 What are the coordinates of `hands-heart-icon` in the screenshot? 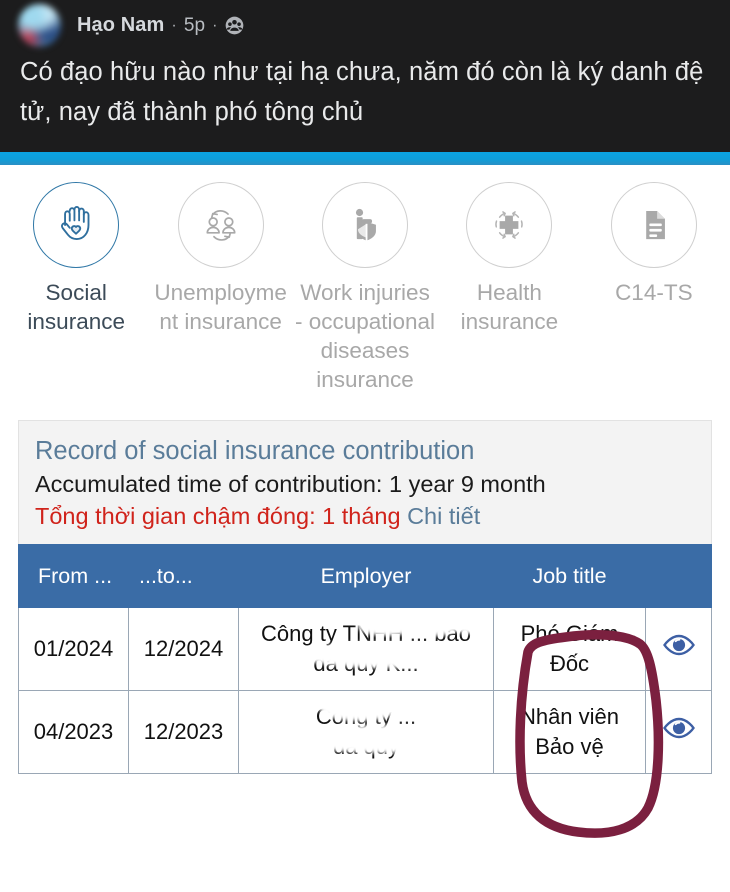 It's located at (76, 225).